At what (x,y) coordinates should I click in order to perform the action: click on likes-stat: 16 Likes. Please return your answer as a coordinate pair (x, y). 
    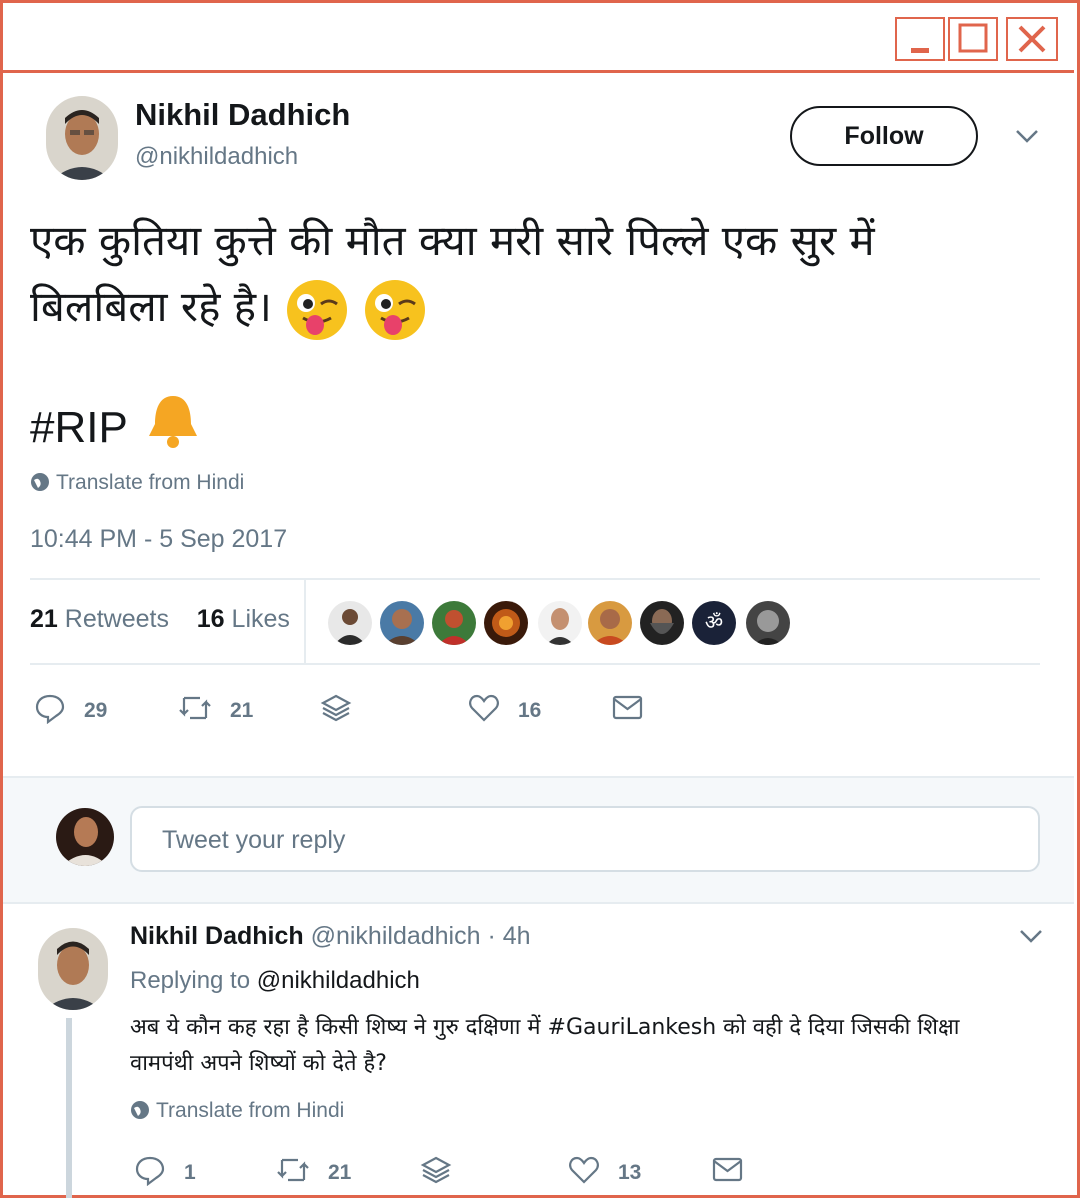
    Looking at the image, I should click on (243, 619).